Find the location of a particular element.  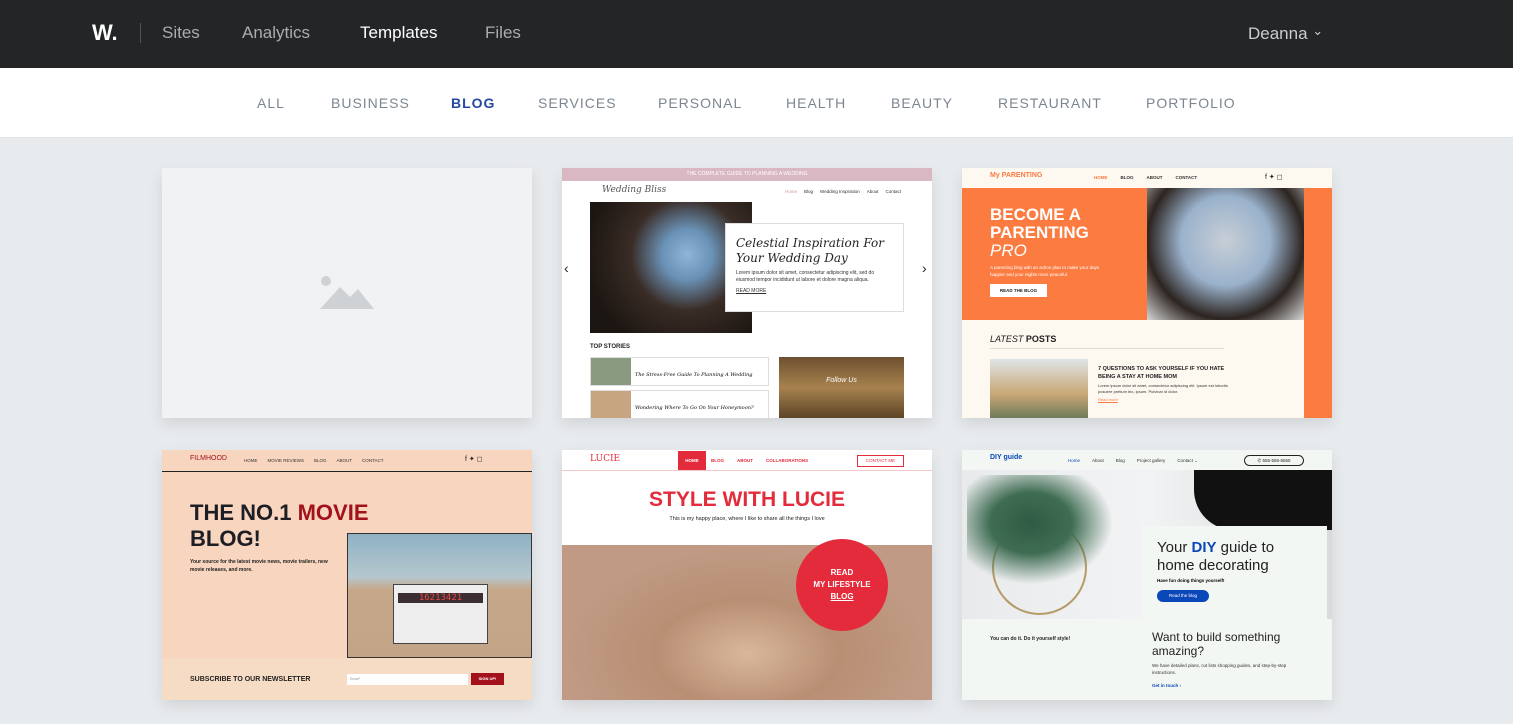

read-blog-button: READ THE BLOG is located at coordinates (1018, 290).